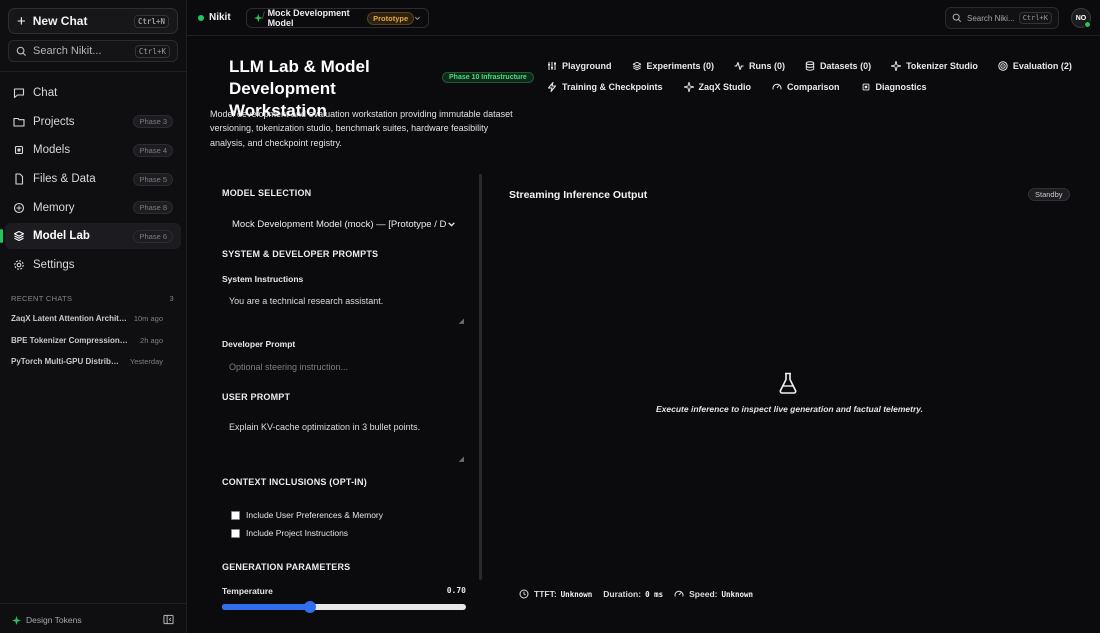 This screenshot has height=633, width=1100. I want to click on memory-icon, so click(19, 207).